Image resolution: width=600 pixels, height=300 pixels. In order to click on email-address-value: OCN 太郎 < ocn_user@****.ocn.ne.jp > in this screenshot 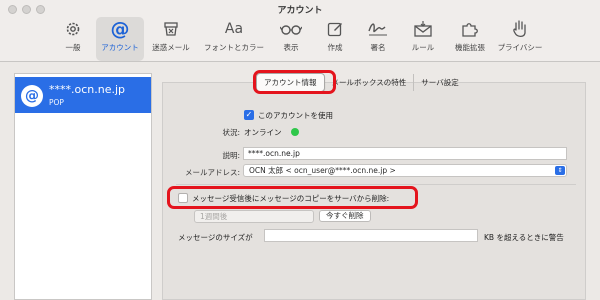, I will do `click(322, 170)`.